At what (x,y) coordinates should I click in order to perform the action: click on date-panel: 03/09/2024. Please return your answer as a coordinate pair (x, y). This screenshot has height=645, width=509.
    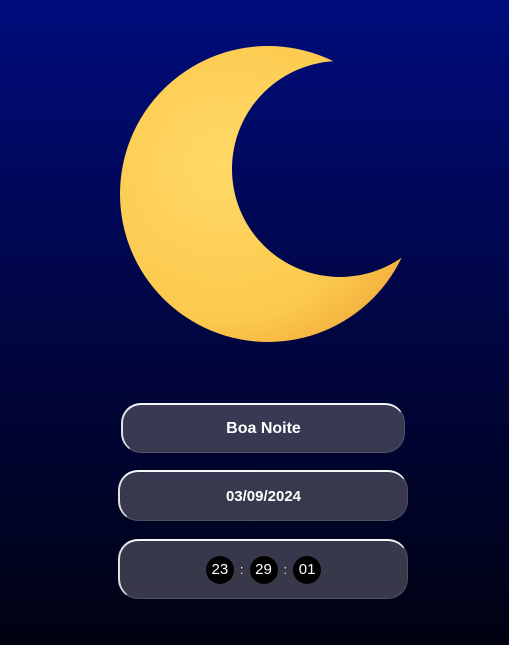
    Looking at the image, I should click on (263, 495).